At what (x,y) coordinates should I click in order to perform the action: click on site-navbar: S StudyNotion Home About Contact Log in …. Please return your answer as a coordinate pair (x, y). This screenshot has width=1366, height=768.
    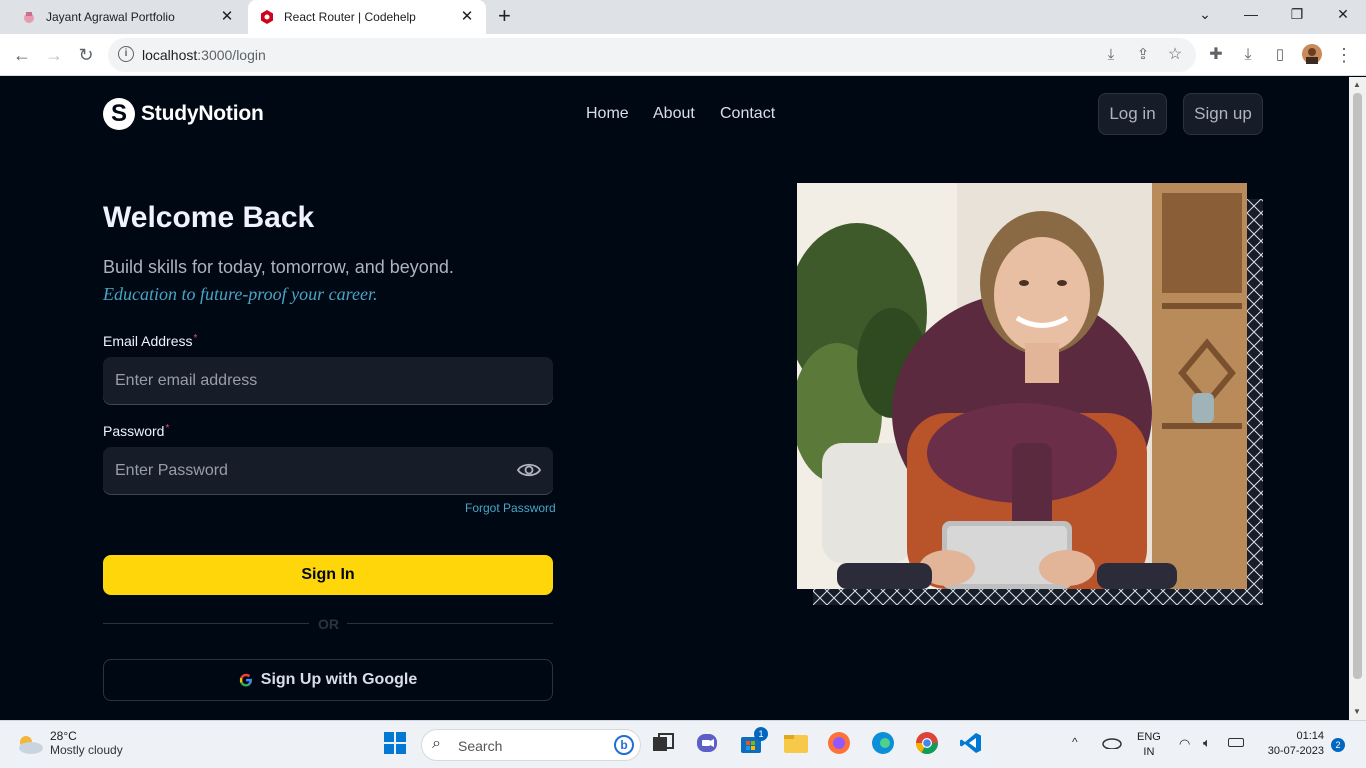
    Looking at the image, I should click on (674, 114).